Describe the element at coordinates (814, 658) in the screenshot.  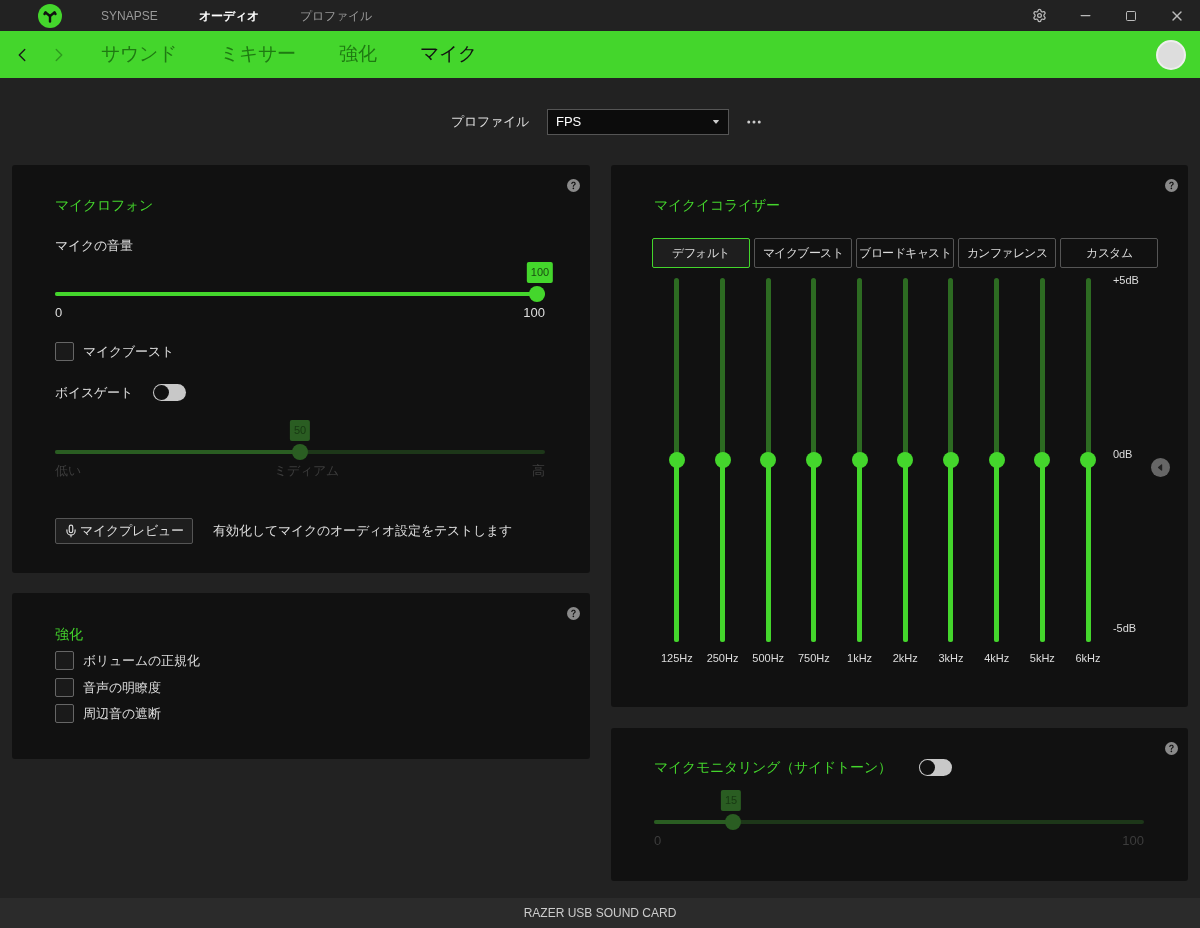
I see `band-label: 750Hz` at that location.